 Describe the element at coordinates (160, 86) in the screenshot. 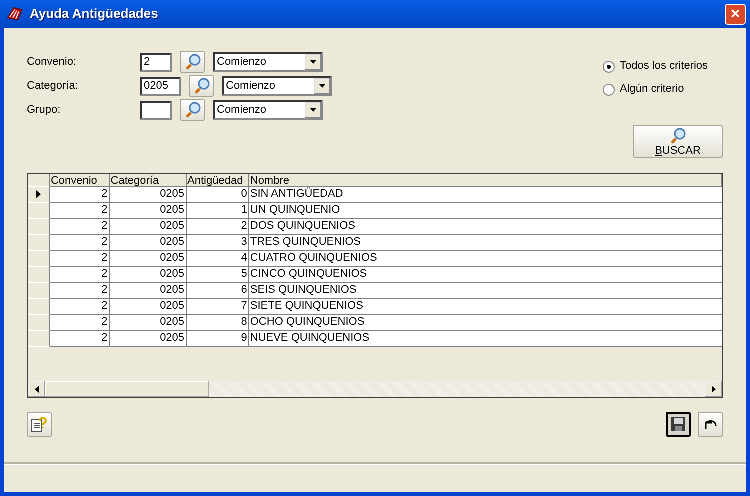

I see `text-field: 0205` at that location.